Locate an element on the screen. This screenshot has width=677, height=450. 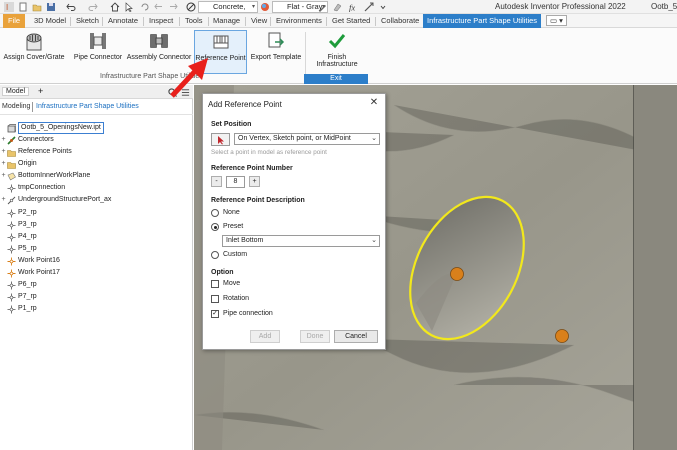
tab-sketch: Sketch is located at coordinates (87, 21).